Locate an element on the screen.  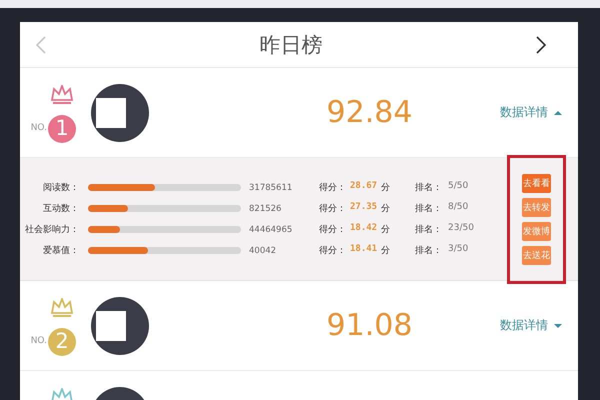
total-score: 92.84 is located at coordinates (370, 112).